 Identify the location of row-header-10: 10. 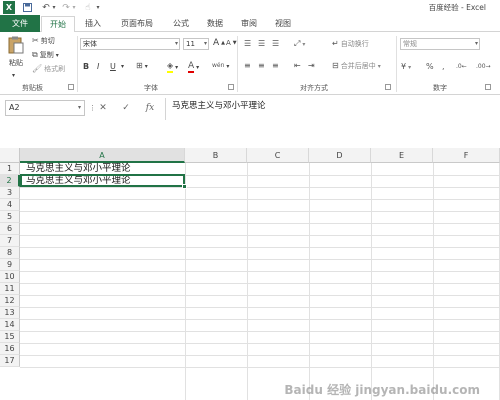
(10, 277).